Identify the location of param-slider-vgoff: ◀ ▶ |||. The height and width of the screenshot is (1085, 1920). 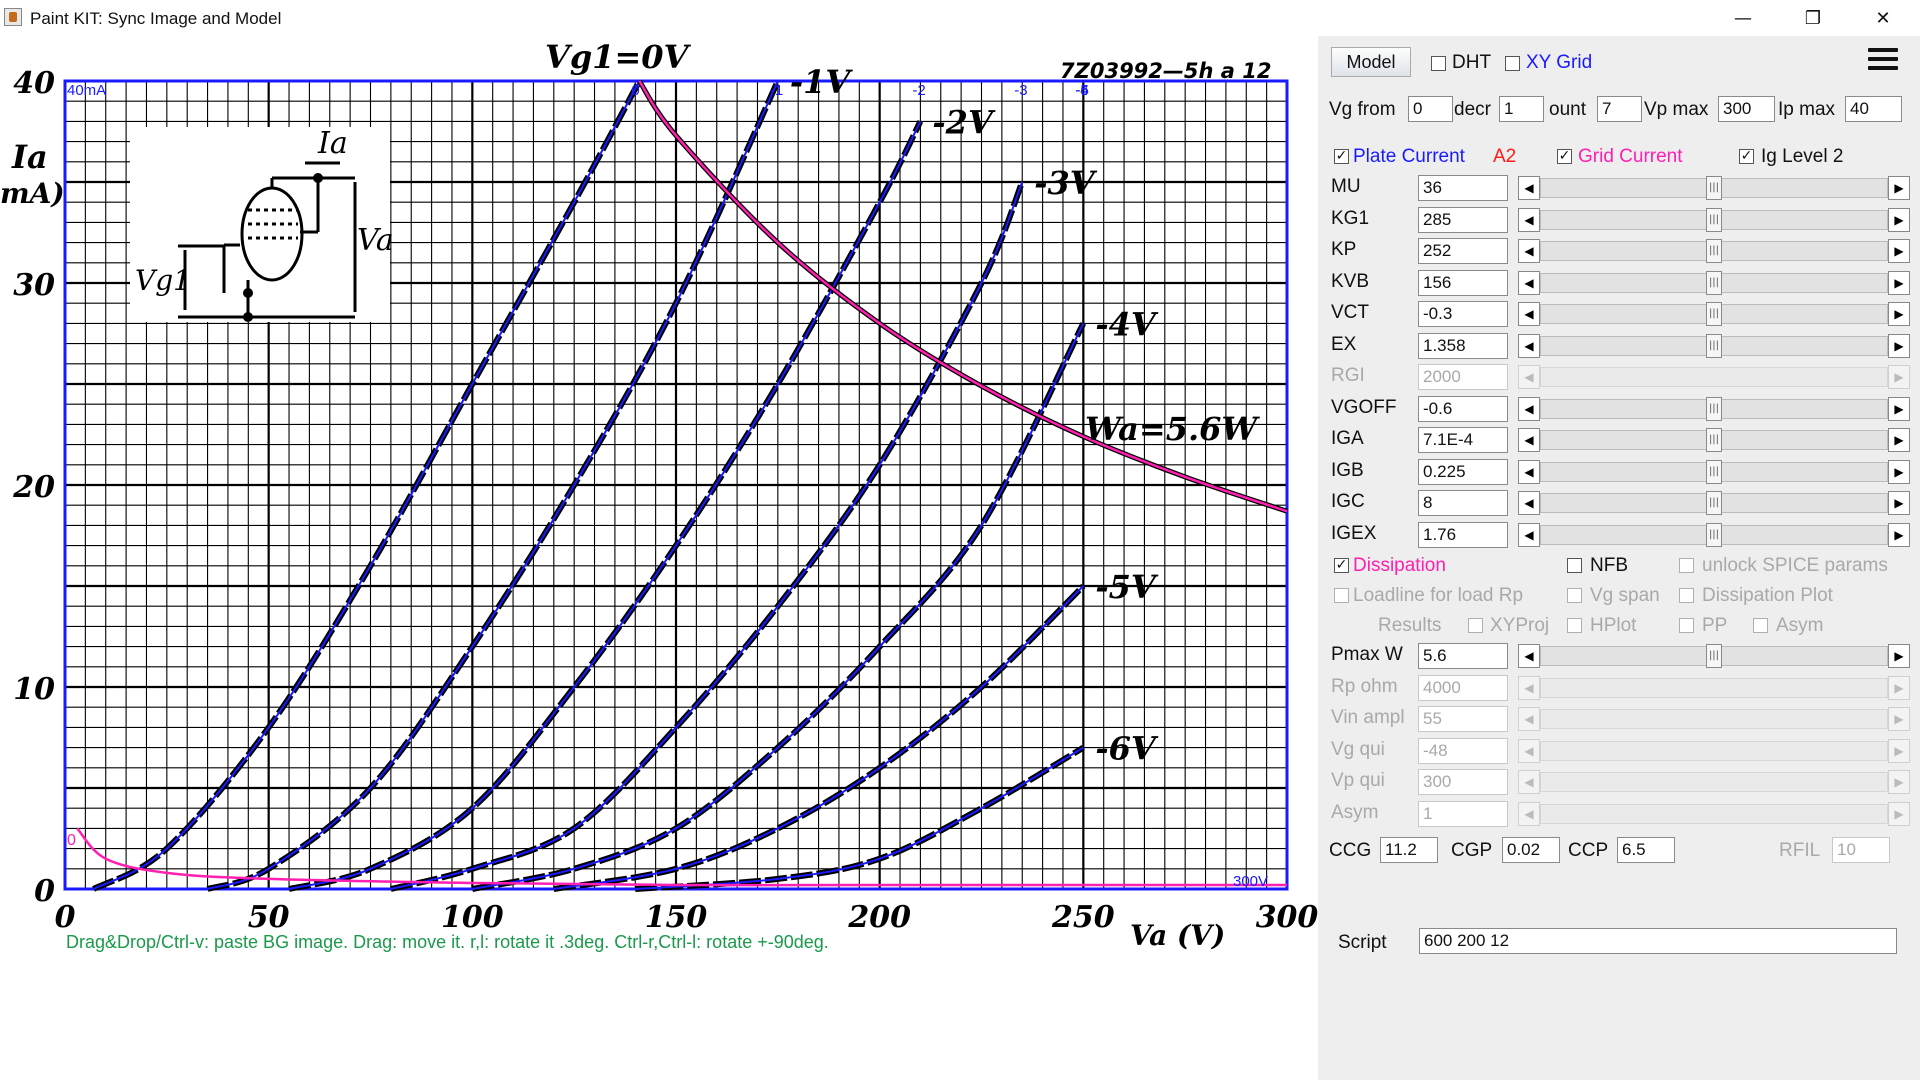
(1714, 408).